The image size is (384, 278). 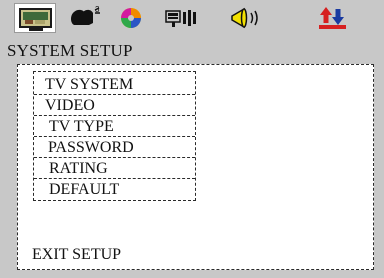 I want to click on menu-item-password: PASSWORD, so click(x=114, y=147).